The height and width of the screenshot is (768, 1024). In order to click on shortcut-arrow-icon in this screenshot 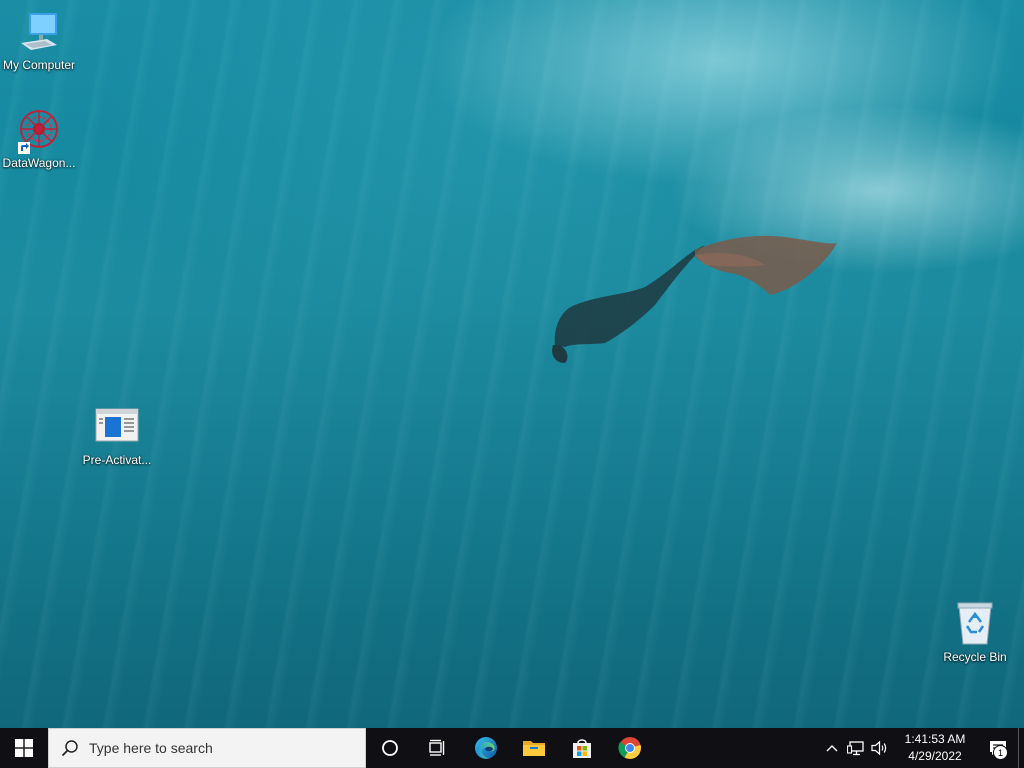, I will do `click(24, 148)`.